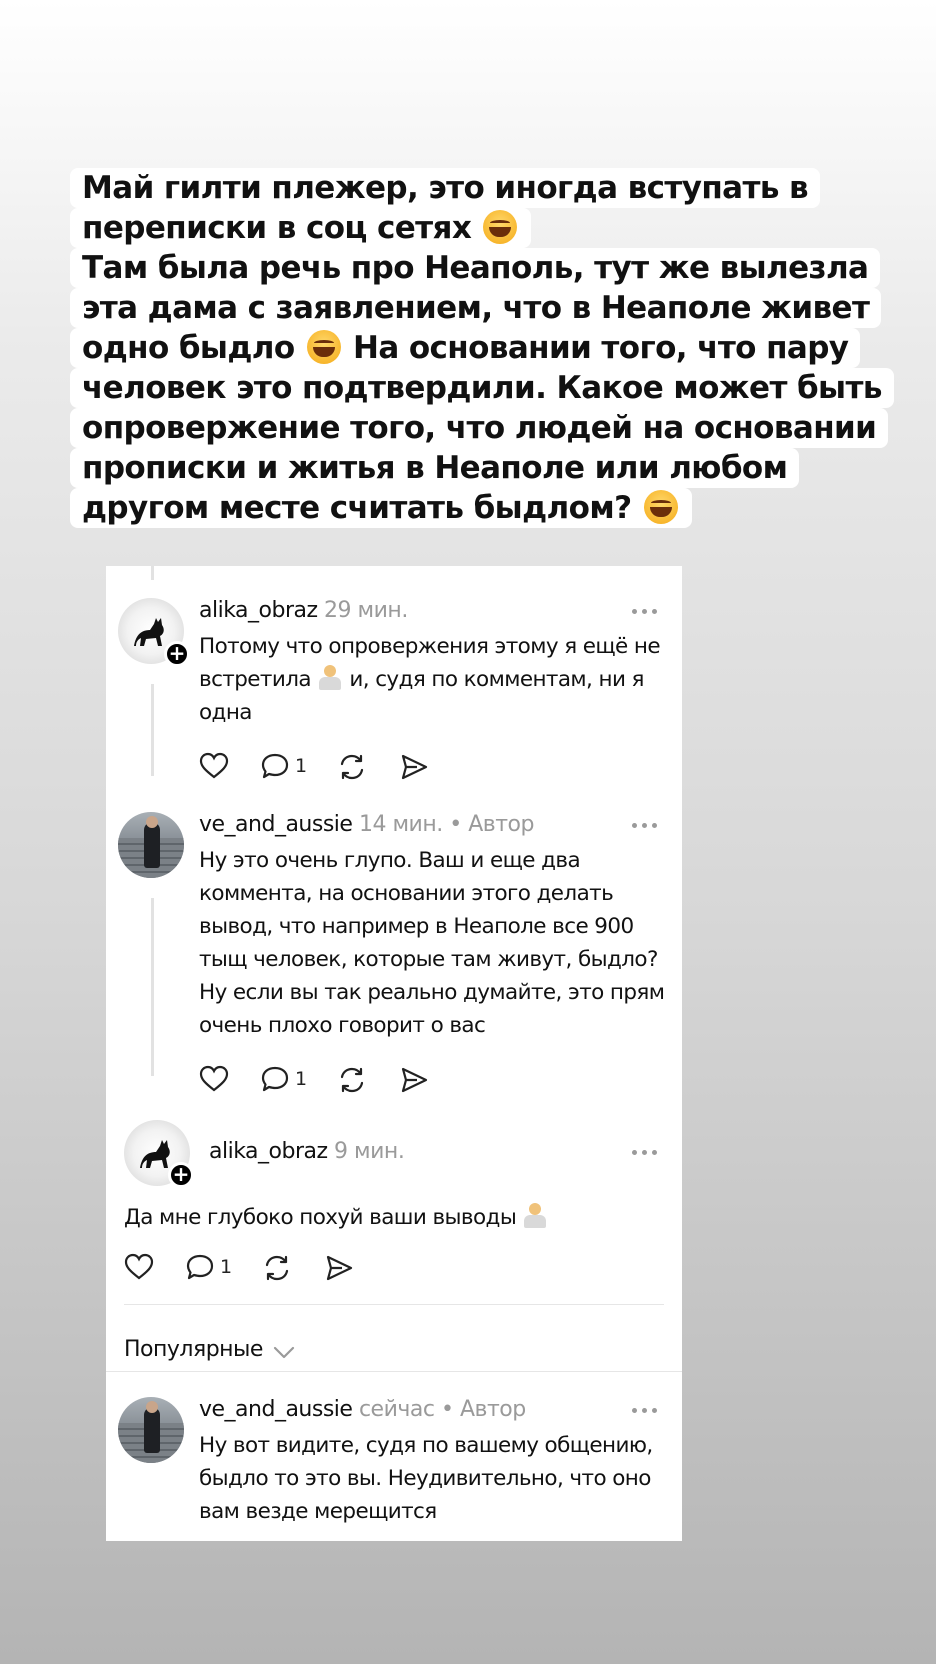 Image resolution: width=936 pixels, height=1664 pixels. I want to click on comment-header: ve_and_aussie 14 мин. • Автор, so click(366, 824).